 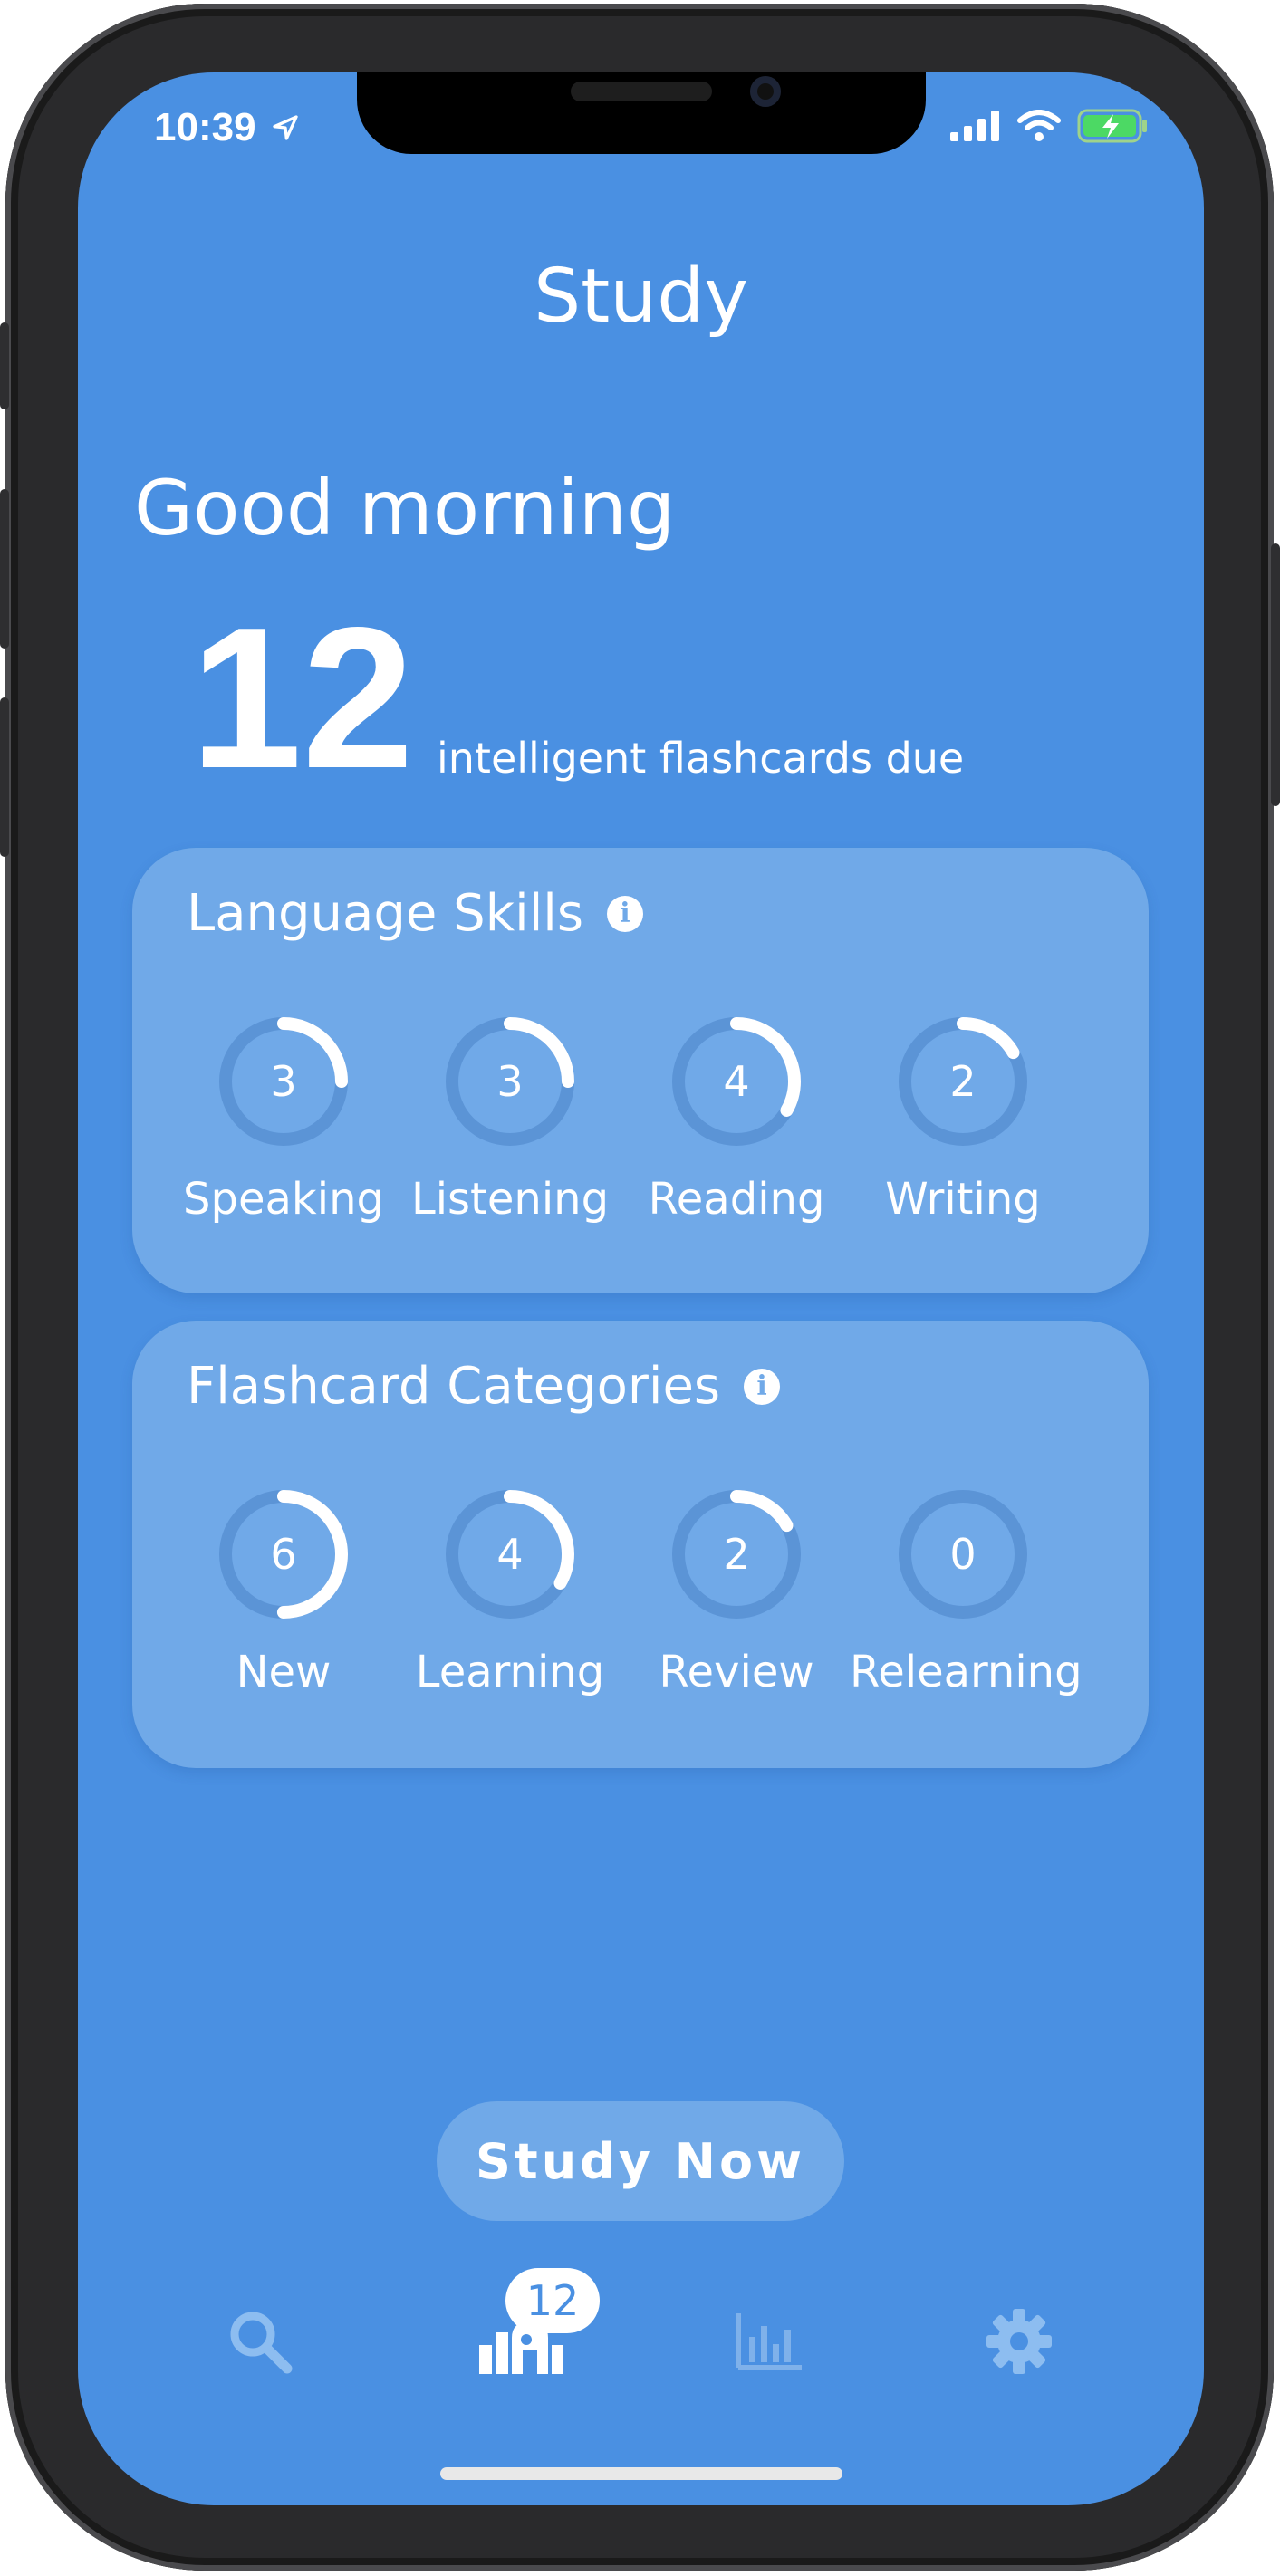 I want to click on flashcard-categories-title: Flashcard Categories i, so click(x=484, y=1386).